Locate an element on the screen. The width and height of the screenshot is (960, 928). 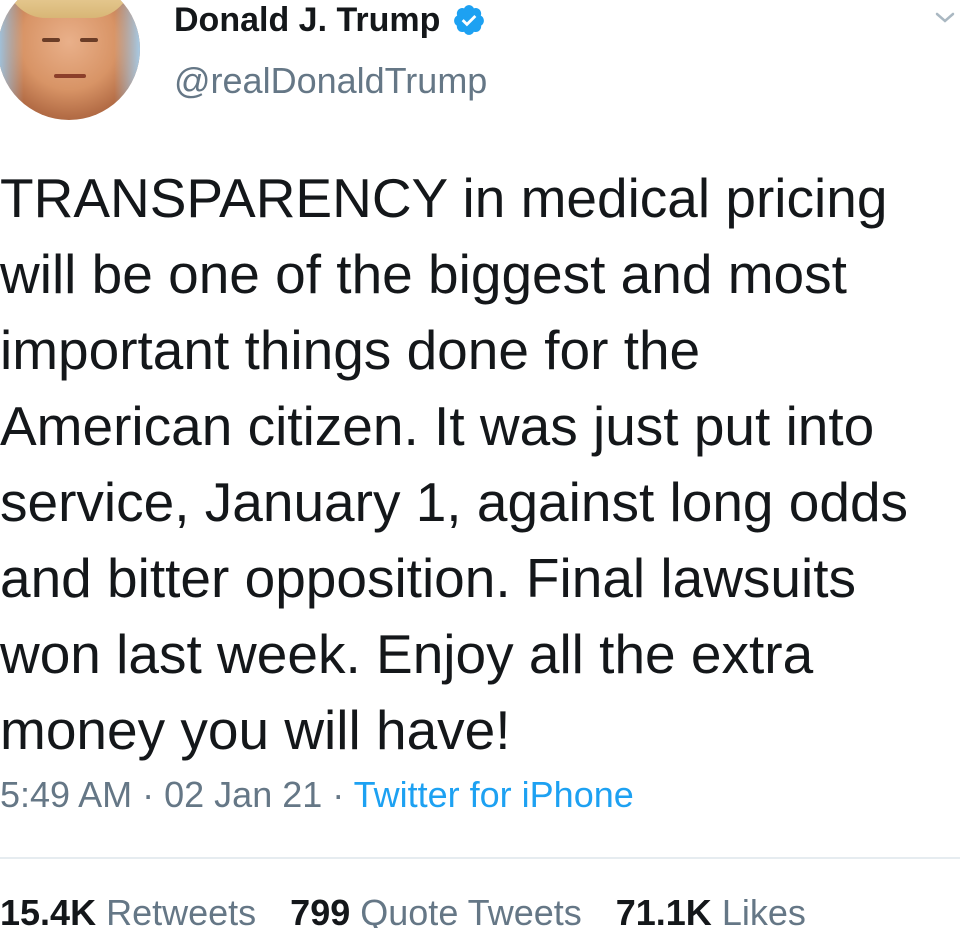
likes-label: Likes is located at coordinates (763, 910).